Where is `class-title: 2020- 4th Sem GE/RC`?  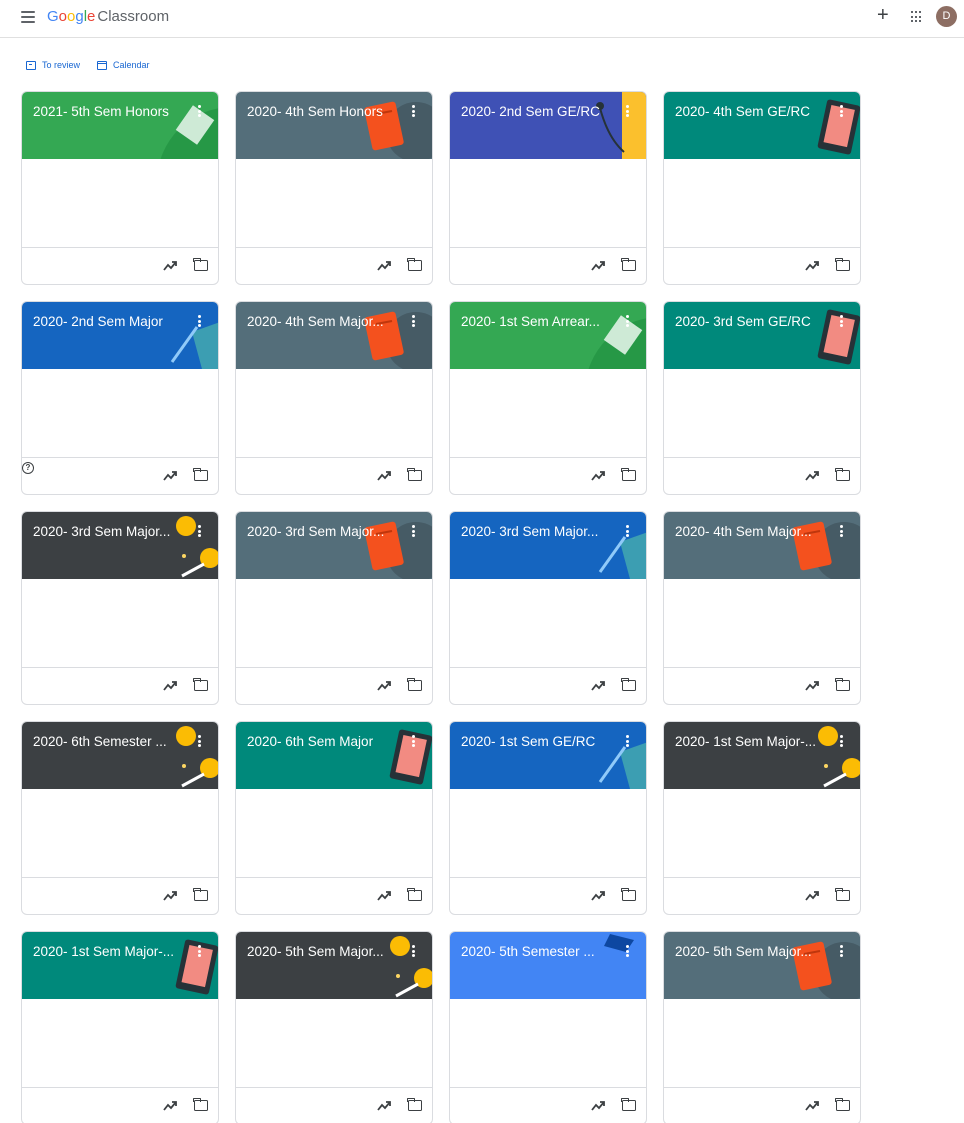
class-title: 2020- 4th Sem GE/RC is located at coordinates (750, 111).